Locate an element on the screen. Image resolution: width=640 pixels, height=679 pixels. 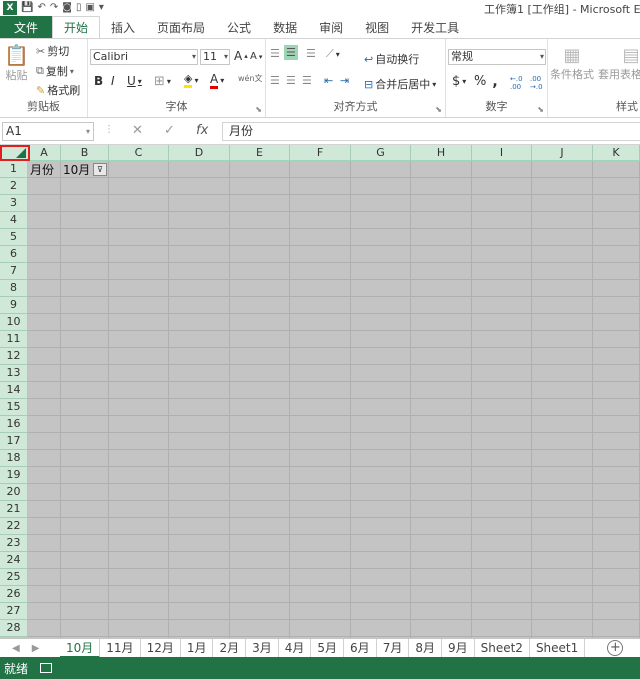
cancel-icon: ✕ is located at coordinates (137, 130).